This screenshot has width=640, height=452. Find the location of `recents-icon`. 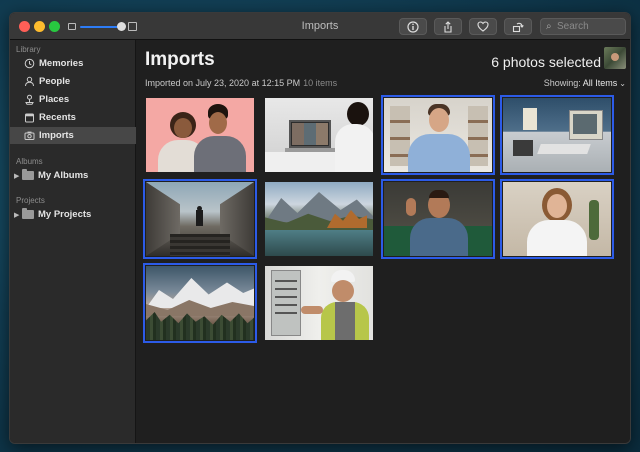

recents-icon is located at coordinates (29, 118).